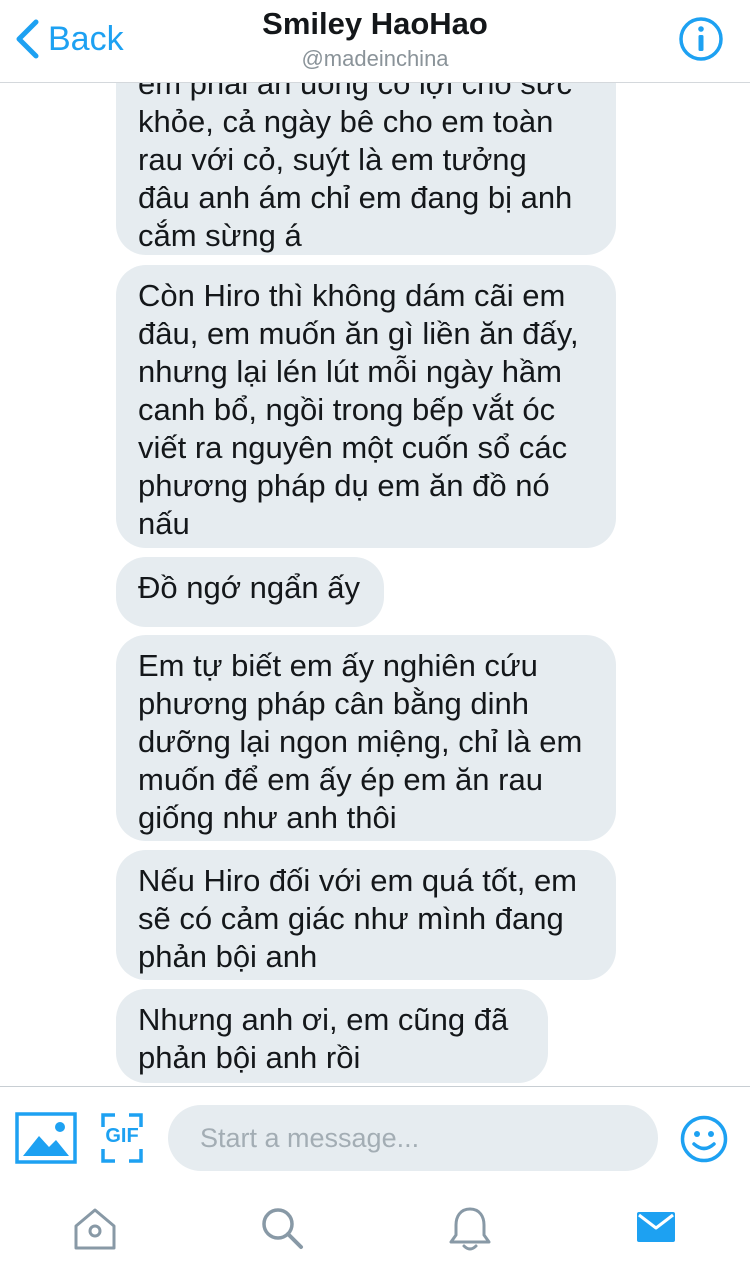 The height and width of the screenshot is (1288, 750). I want to click on info-icon, so click(701, 39).